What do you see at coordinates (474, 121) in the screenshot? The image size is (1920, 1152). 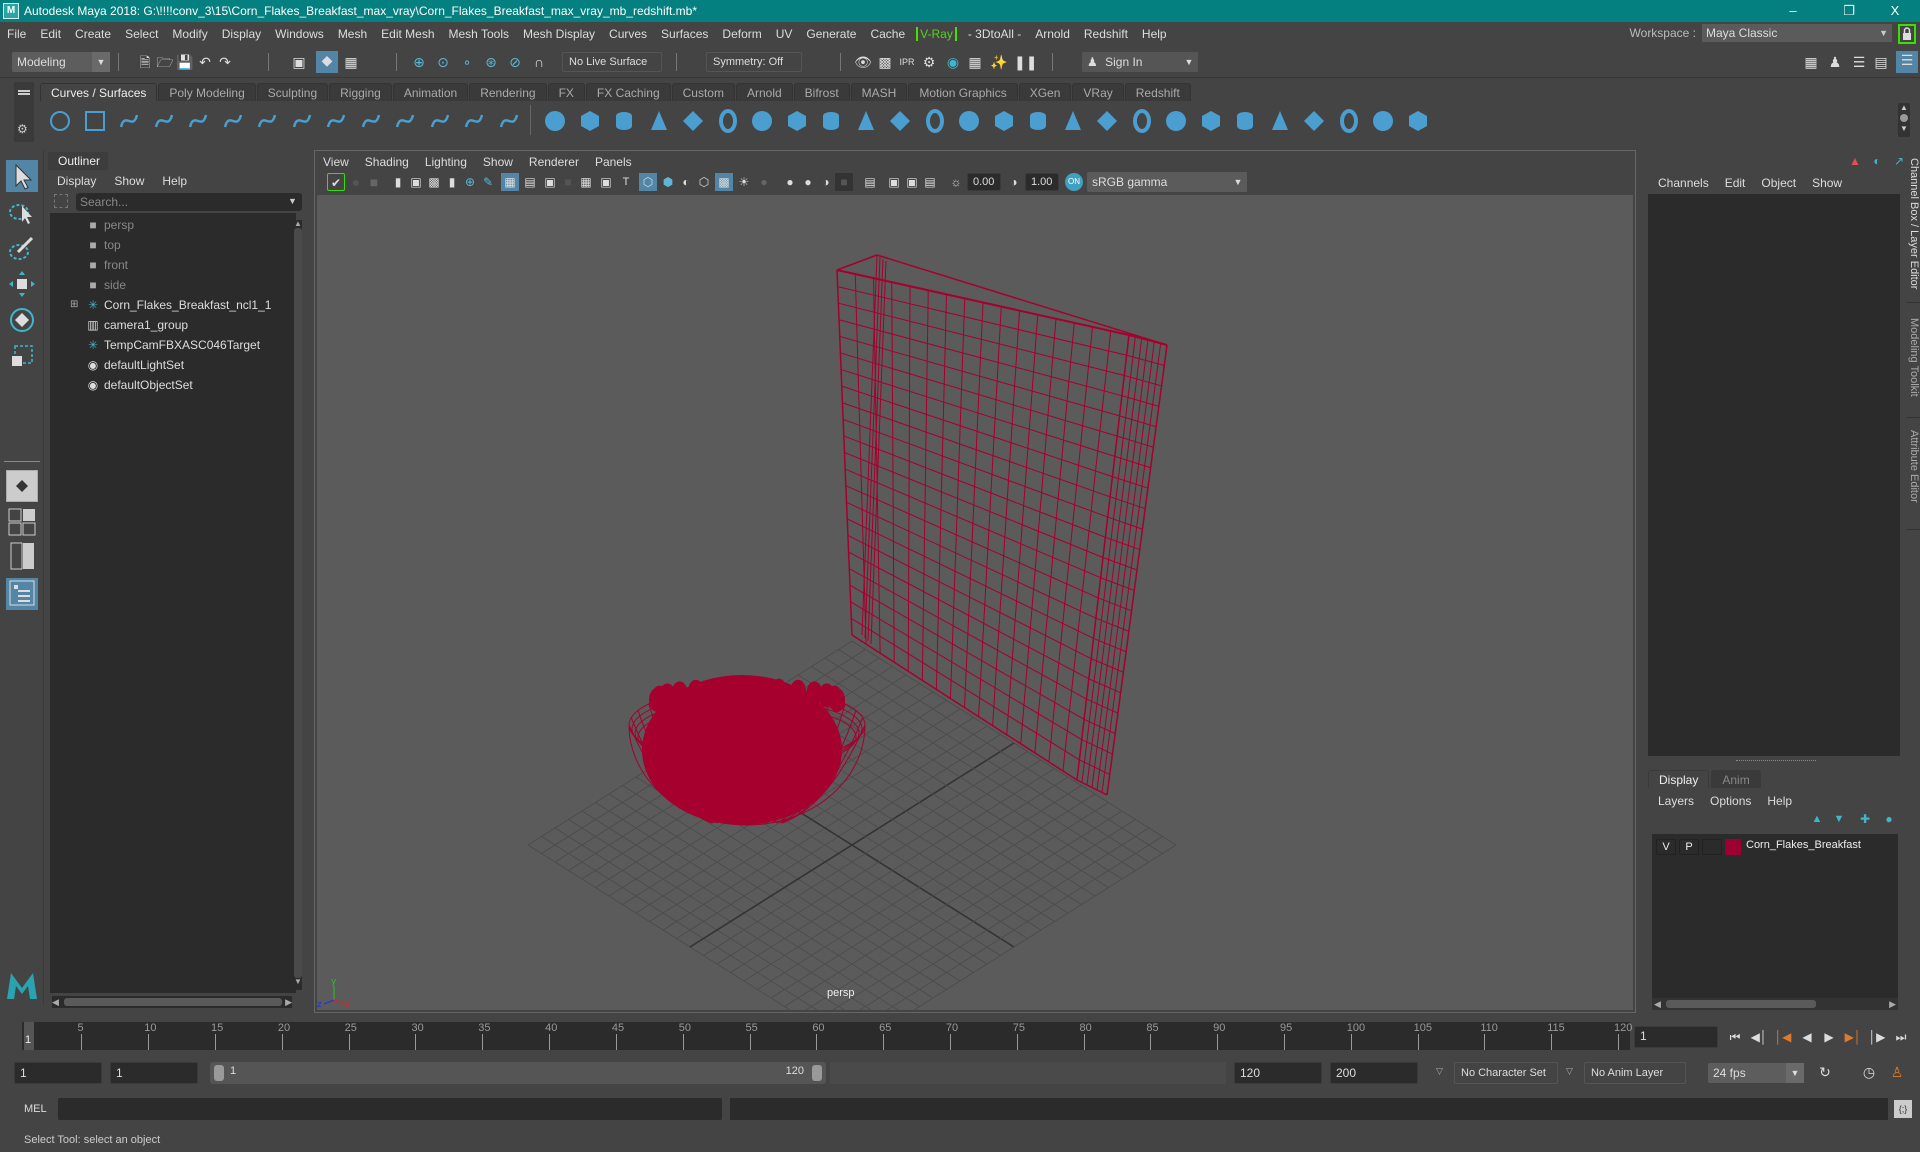 I see `fillet-icon` at bounding box center [474, 121].